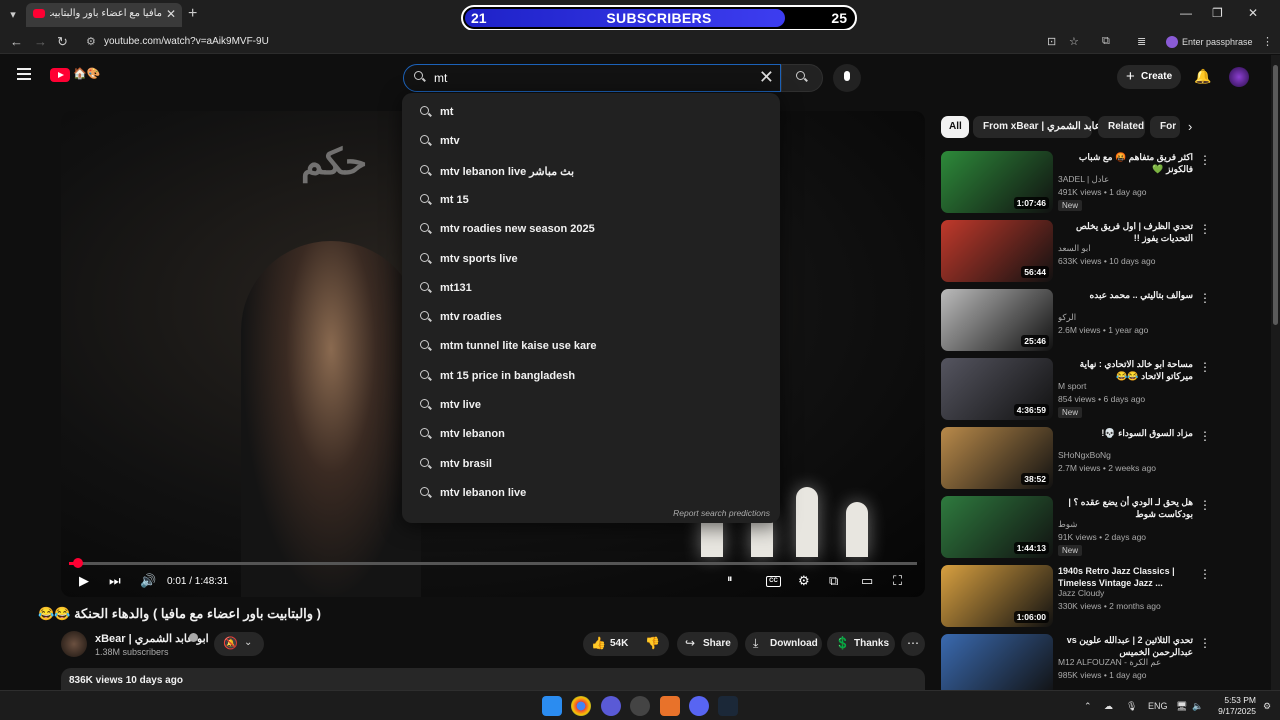 This screenshot has height=720, width=1280. What do you see at coordinates (1125, 301) in the screenshot?
I see `video-title: سوالف بتاليتي .. محمد عبده` at bounding box center [1125, 301].